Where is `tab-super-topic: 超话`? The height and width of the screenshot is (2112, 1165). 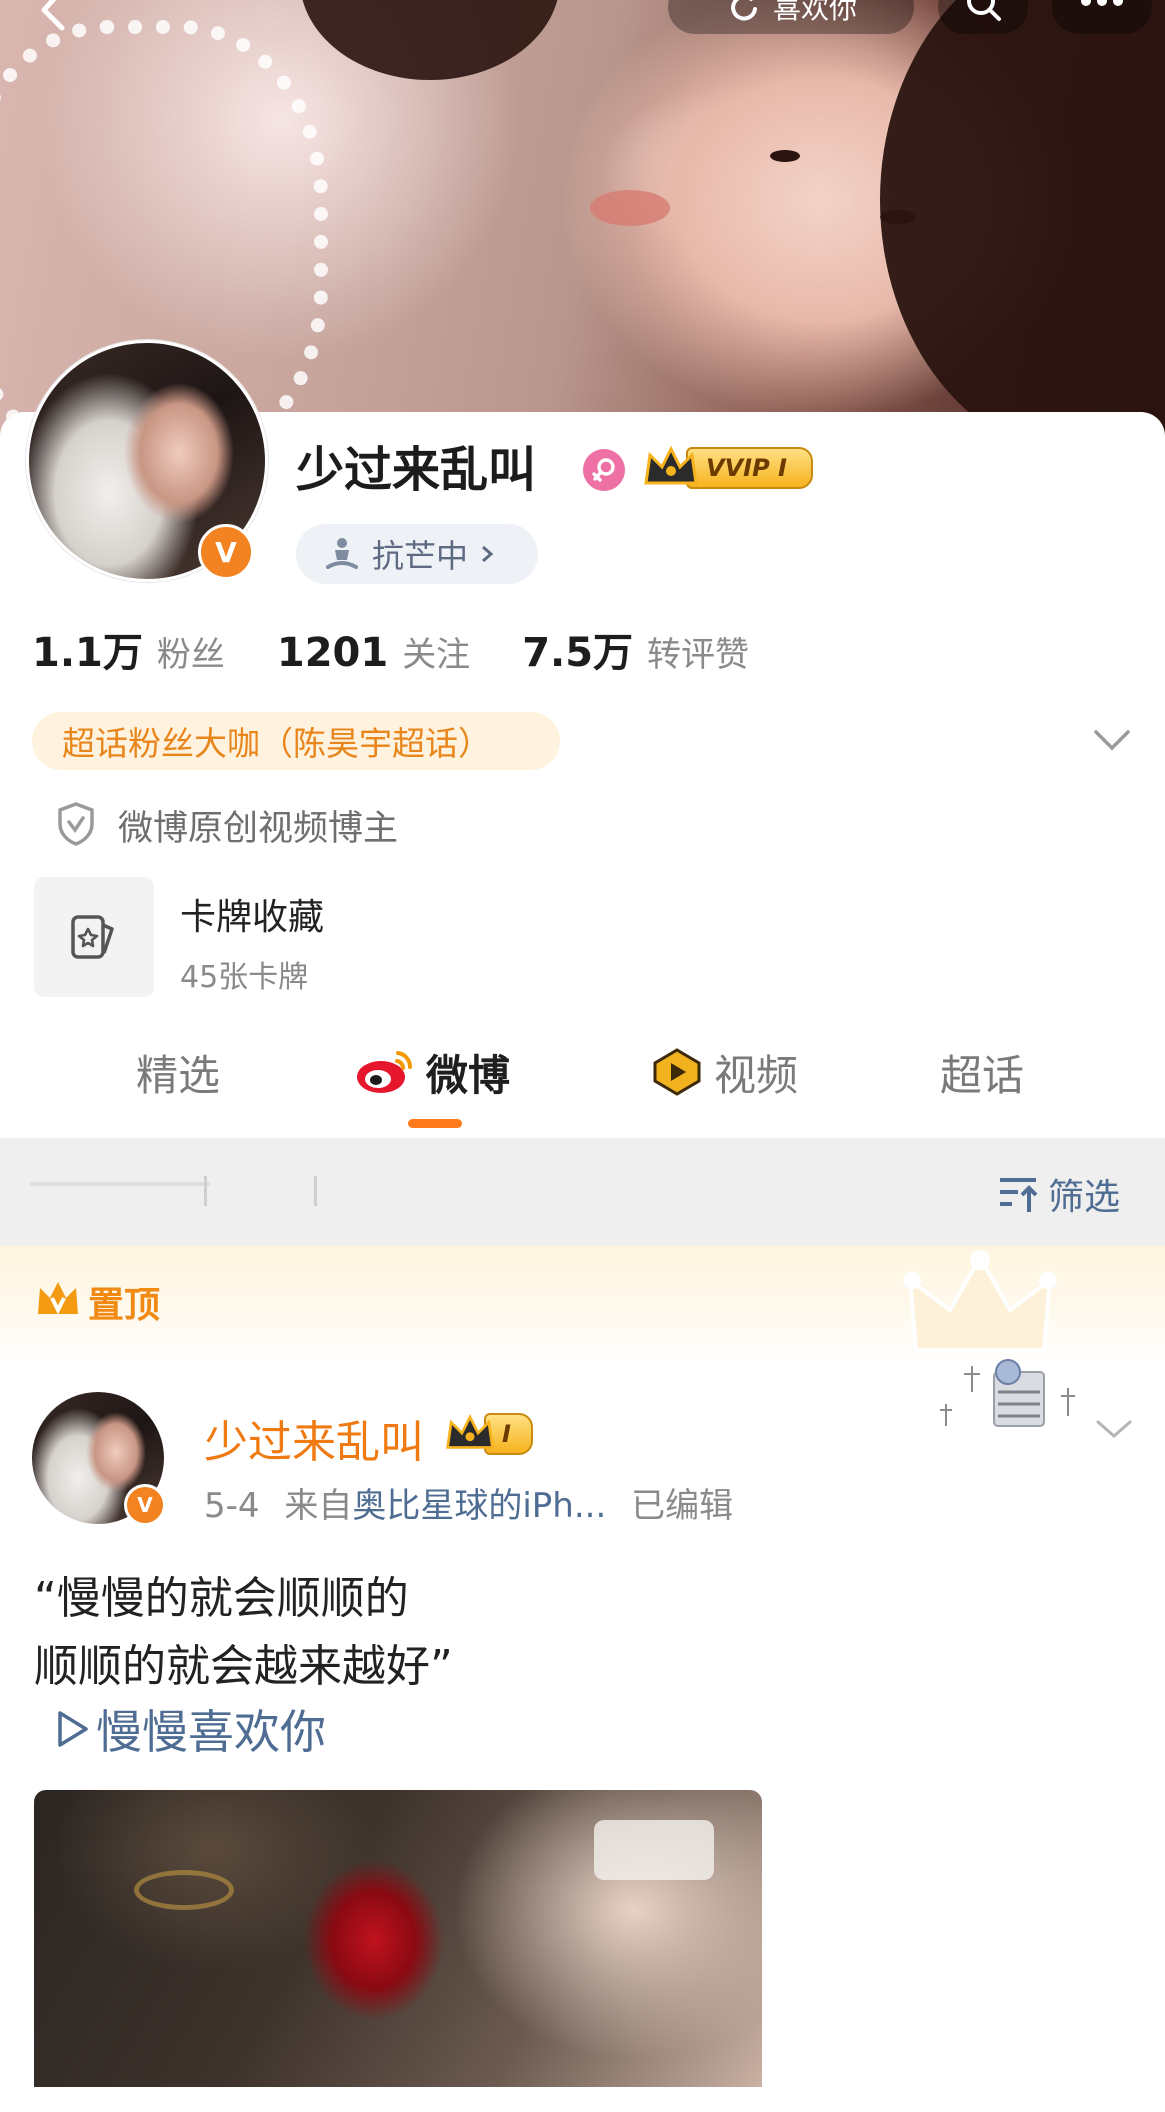 tab-super-topic: 超话 is located at coordinates (982, 1072).